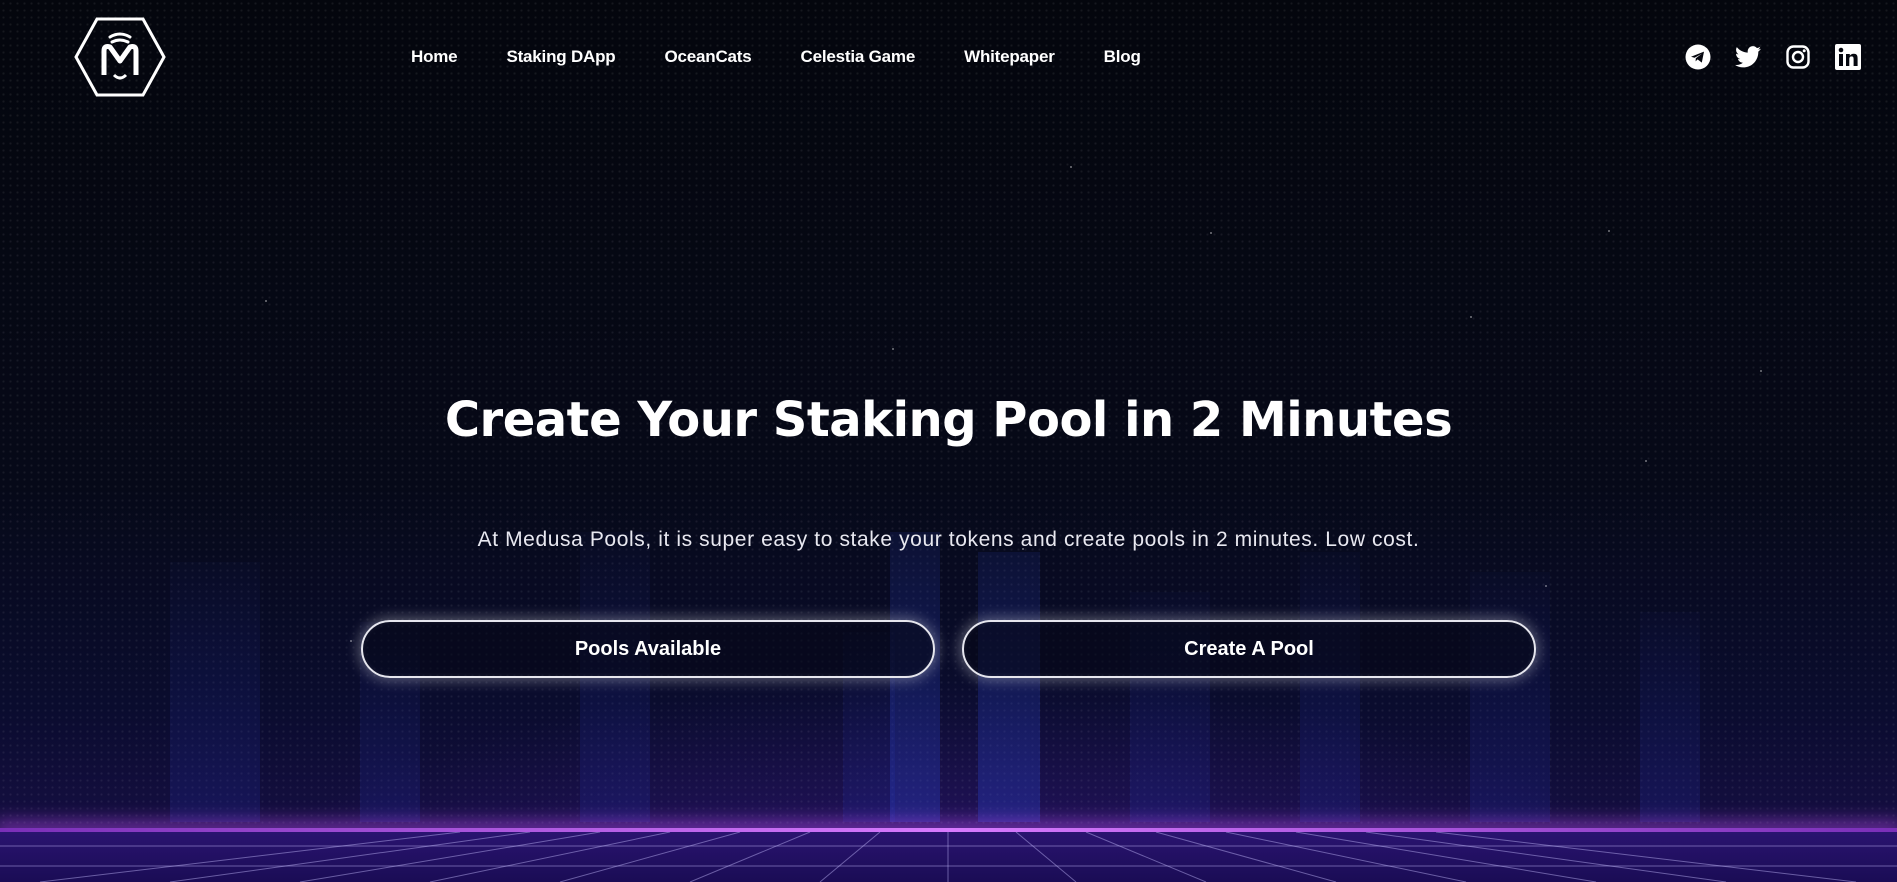  I want to click on linkedin-icon, so click(1848, 57).